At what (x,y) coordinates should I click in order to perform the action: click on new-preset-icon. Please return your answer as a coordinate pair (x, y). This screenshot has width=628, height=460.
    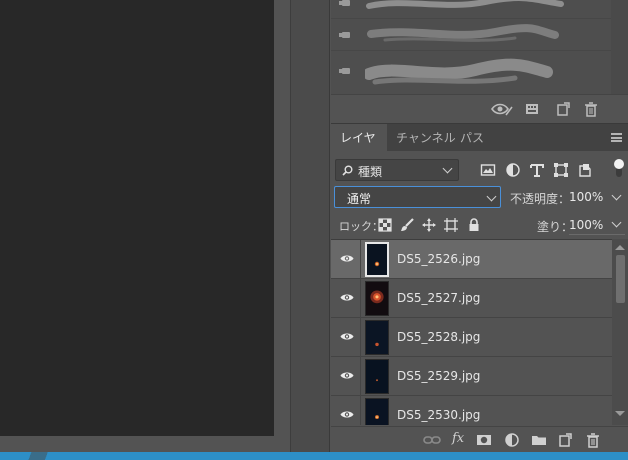
    Looking at the image, I should click on (563, 109).